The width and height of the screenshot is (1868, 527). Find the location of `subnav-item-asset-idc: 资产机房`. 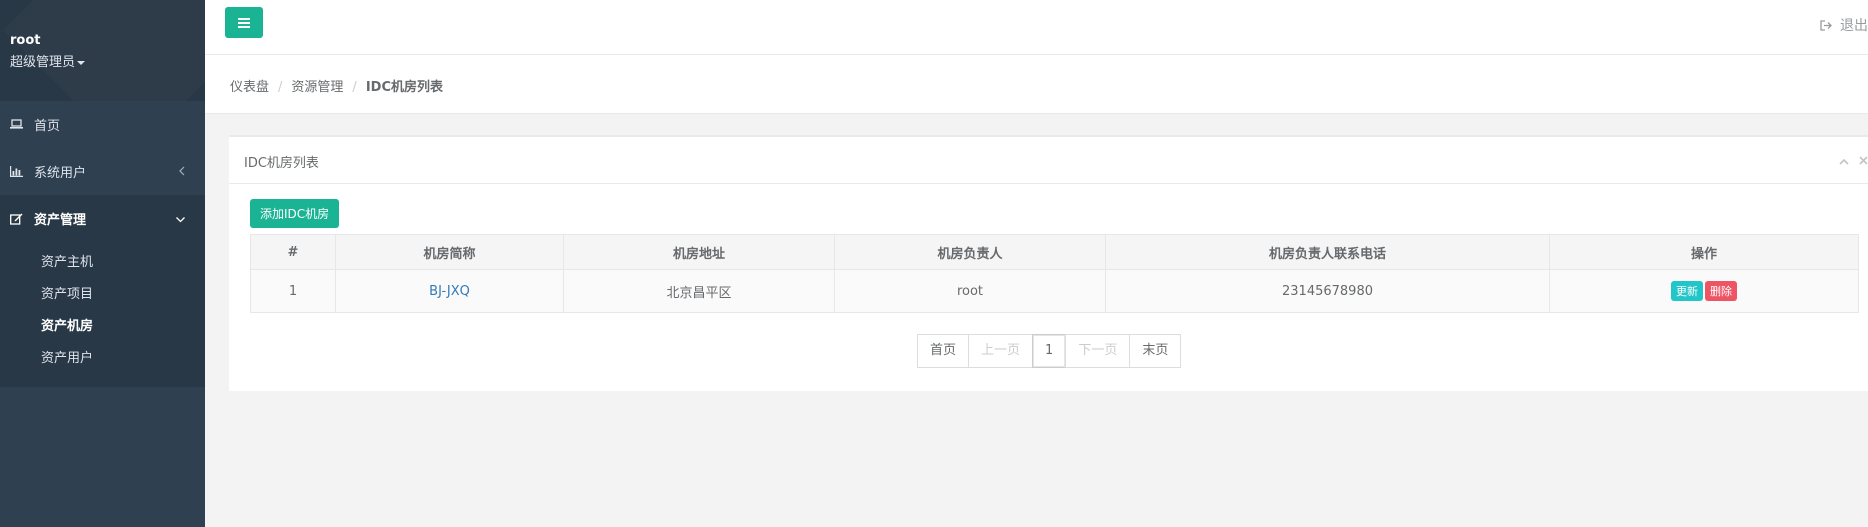

subnav-item-asset-idc: 资产机房 is located at coordinates (102, 327).